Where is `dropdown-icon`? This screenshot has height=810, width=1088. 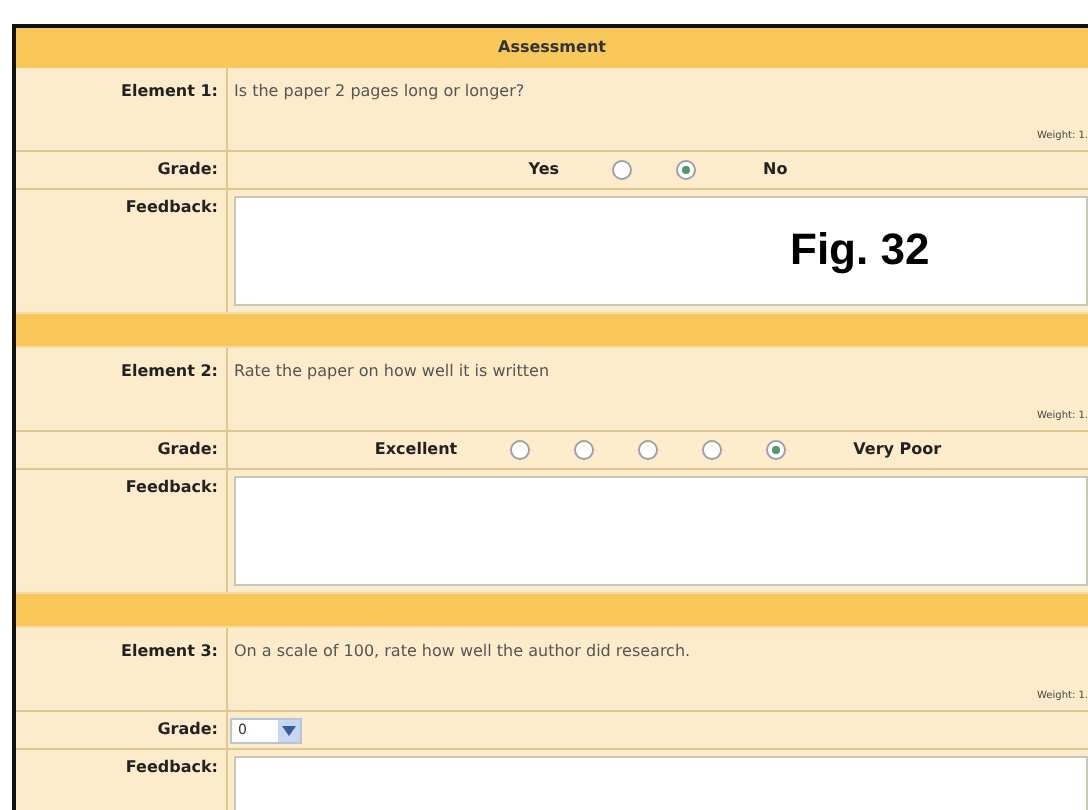 dropdown-icon is located at coordinates (289, 730).